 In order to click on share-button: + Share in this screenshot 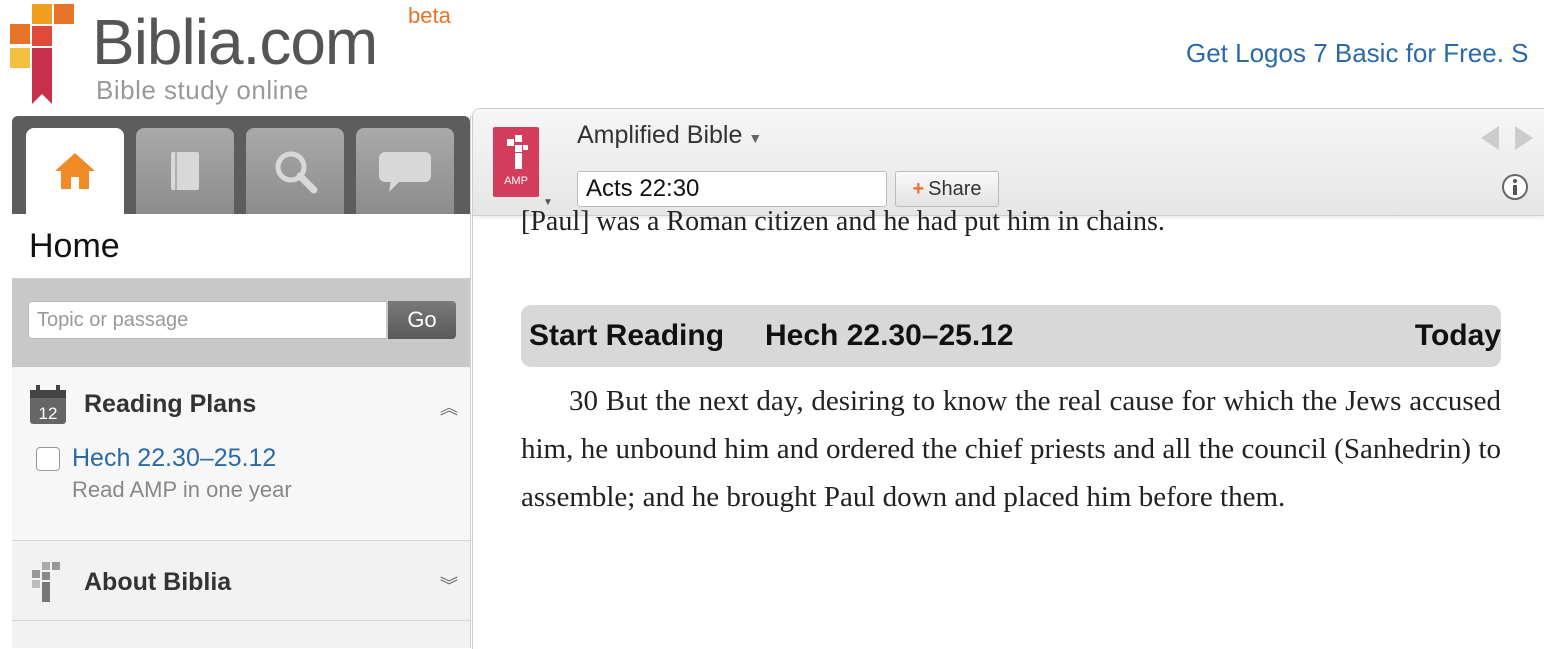, I will do `click(947, 189)`.